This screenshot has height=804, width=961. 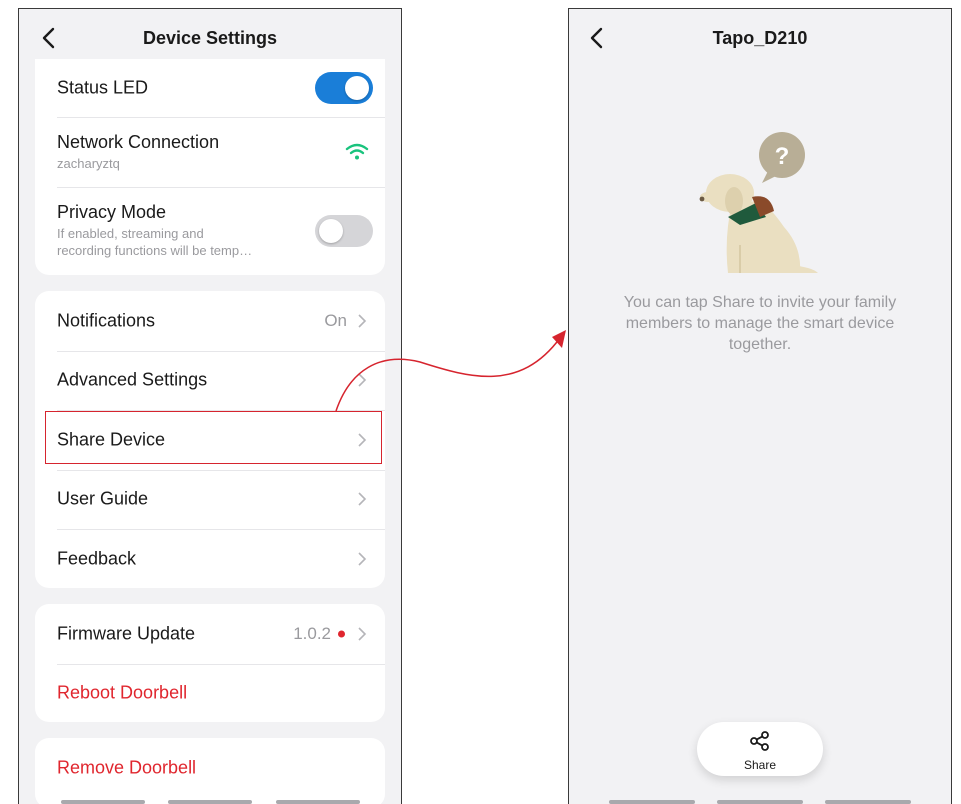 What do you see at coordinates (210, 693) in the screenshot?
I see `reboot-doorbell-row: Reboot Doorbell` at bounding box center [210, 693].